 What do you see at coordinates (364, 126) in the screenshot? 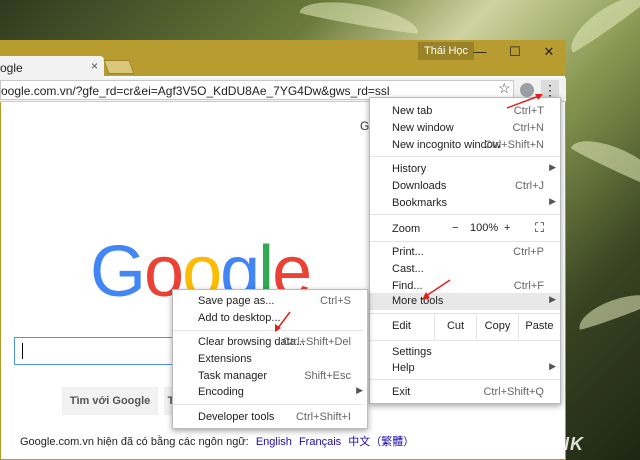
I see `top-right-link: G` at bounding box center [364, 126].